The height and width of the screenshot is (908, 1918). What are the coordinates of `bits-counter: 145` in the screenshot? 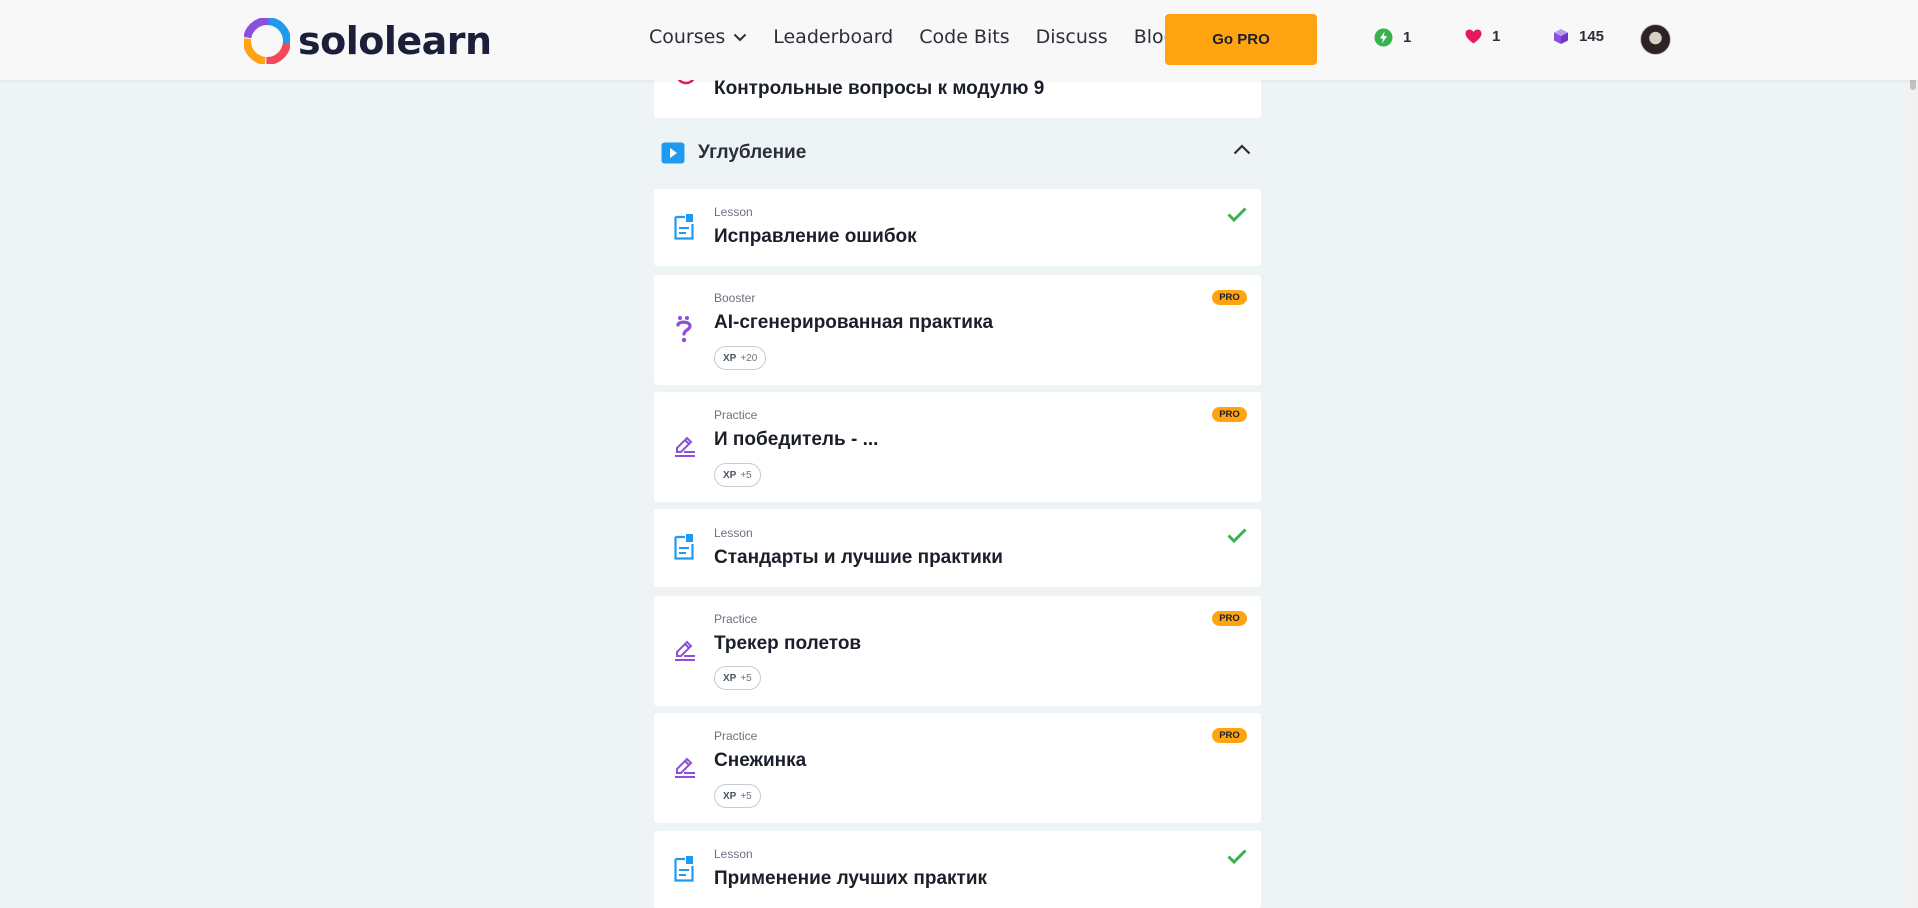 It's located at (1578, 36).